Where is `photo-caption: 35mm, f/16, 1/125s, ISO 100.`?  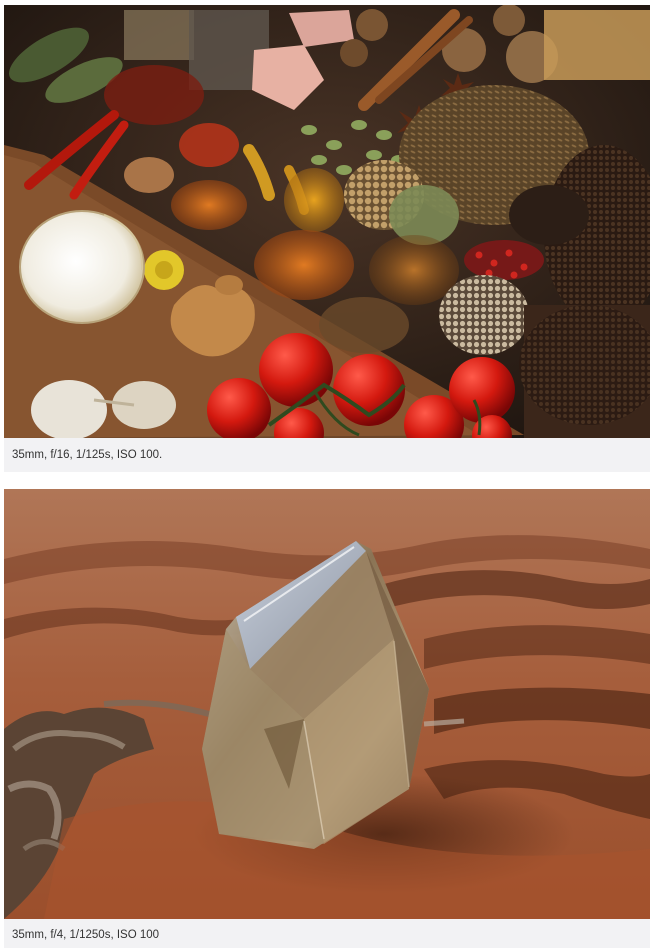
photo-caption: 35mm, f/16, 1/125s, ISO 100. is located at coordinates (87, 455).